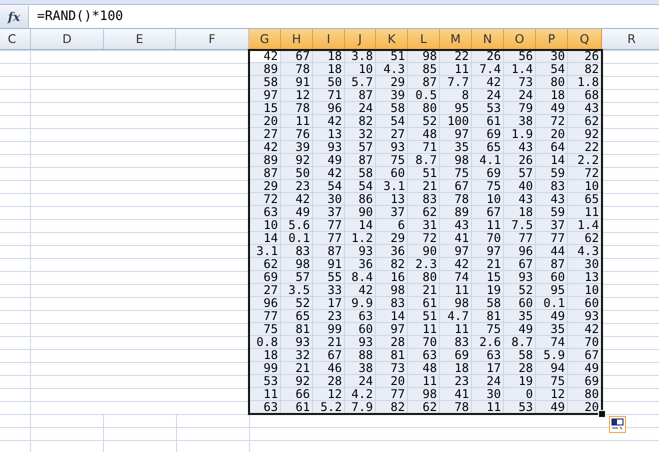 This screenshot has width=659, height=452. I want to click on function-button: fx, so click(14, 17).